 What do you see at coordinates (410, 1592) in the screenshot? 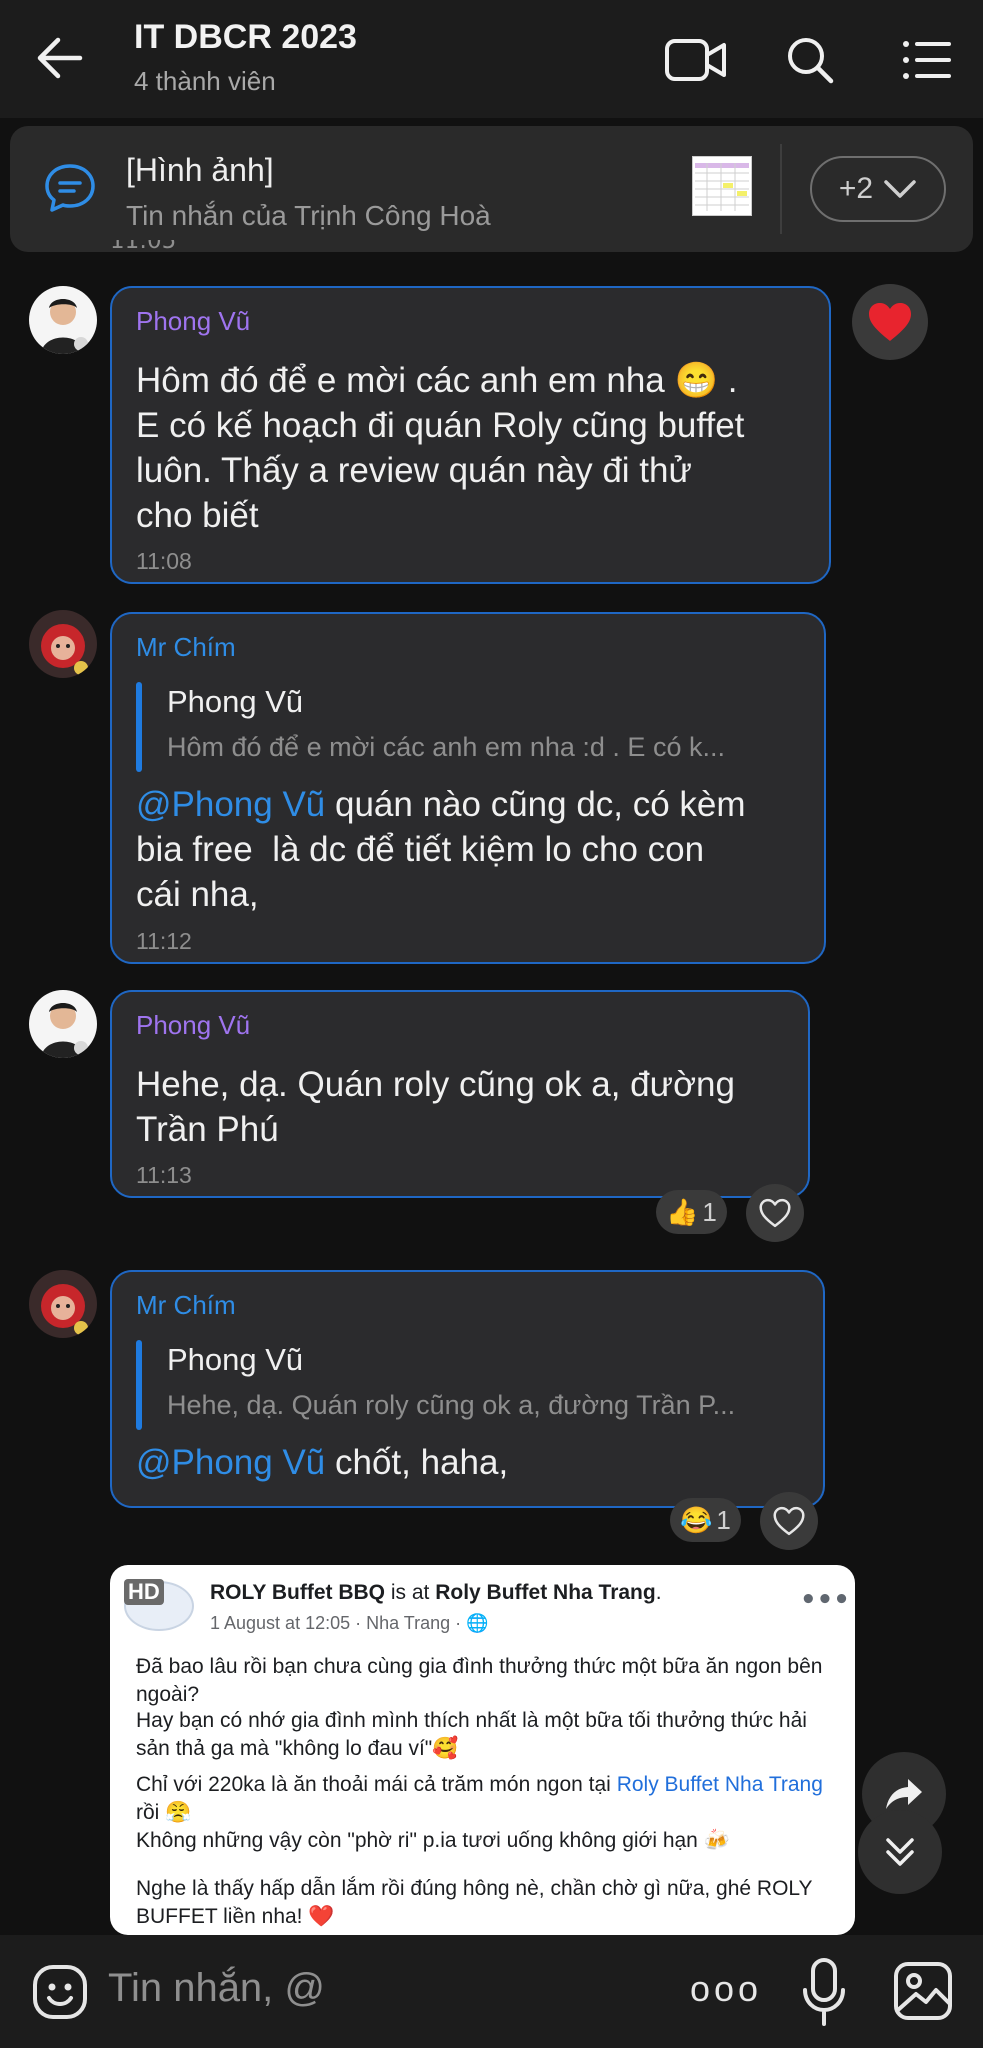
I see `post-is-at: is at` at bounding box center [410, 1592].